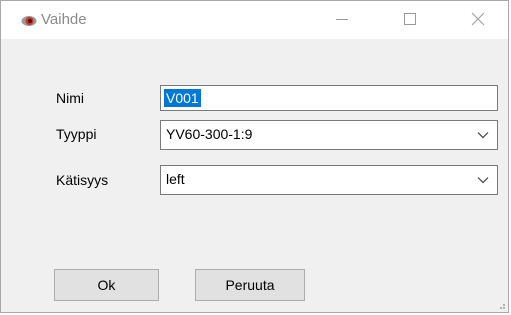 Image resolution: width=511 pixels, height=315 pixels. What do you see at coordinates (106, 285) in the screenshot?
I see `ok-button: Ok` at bounding box center [106, 285].